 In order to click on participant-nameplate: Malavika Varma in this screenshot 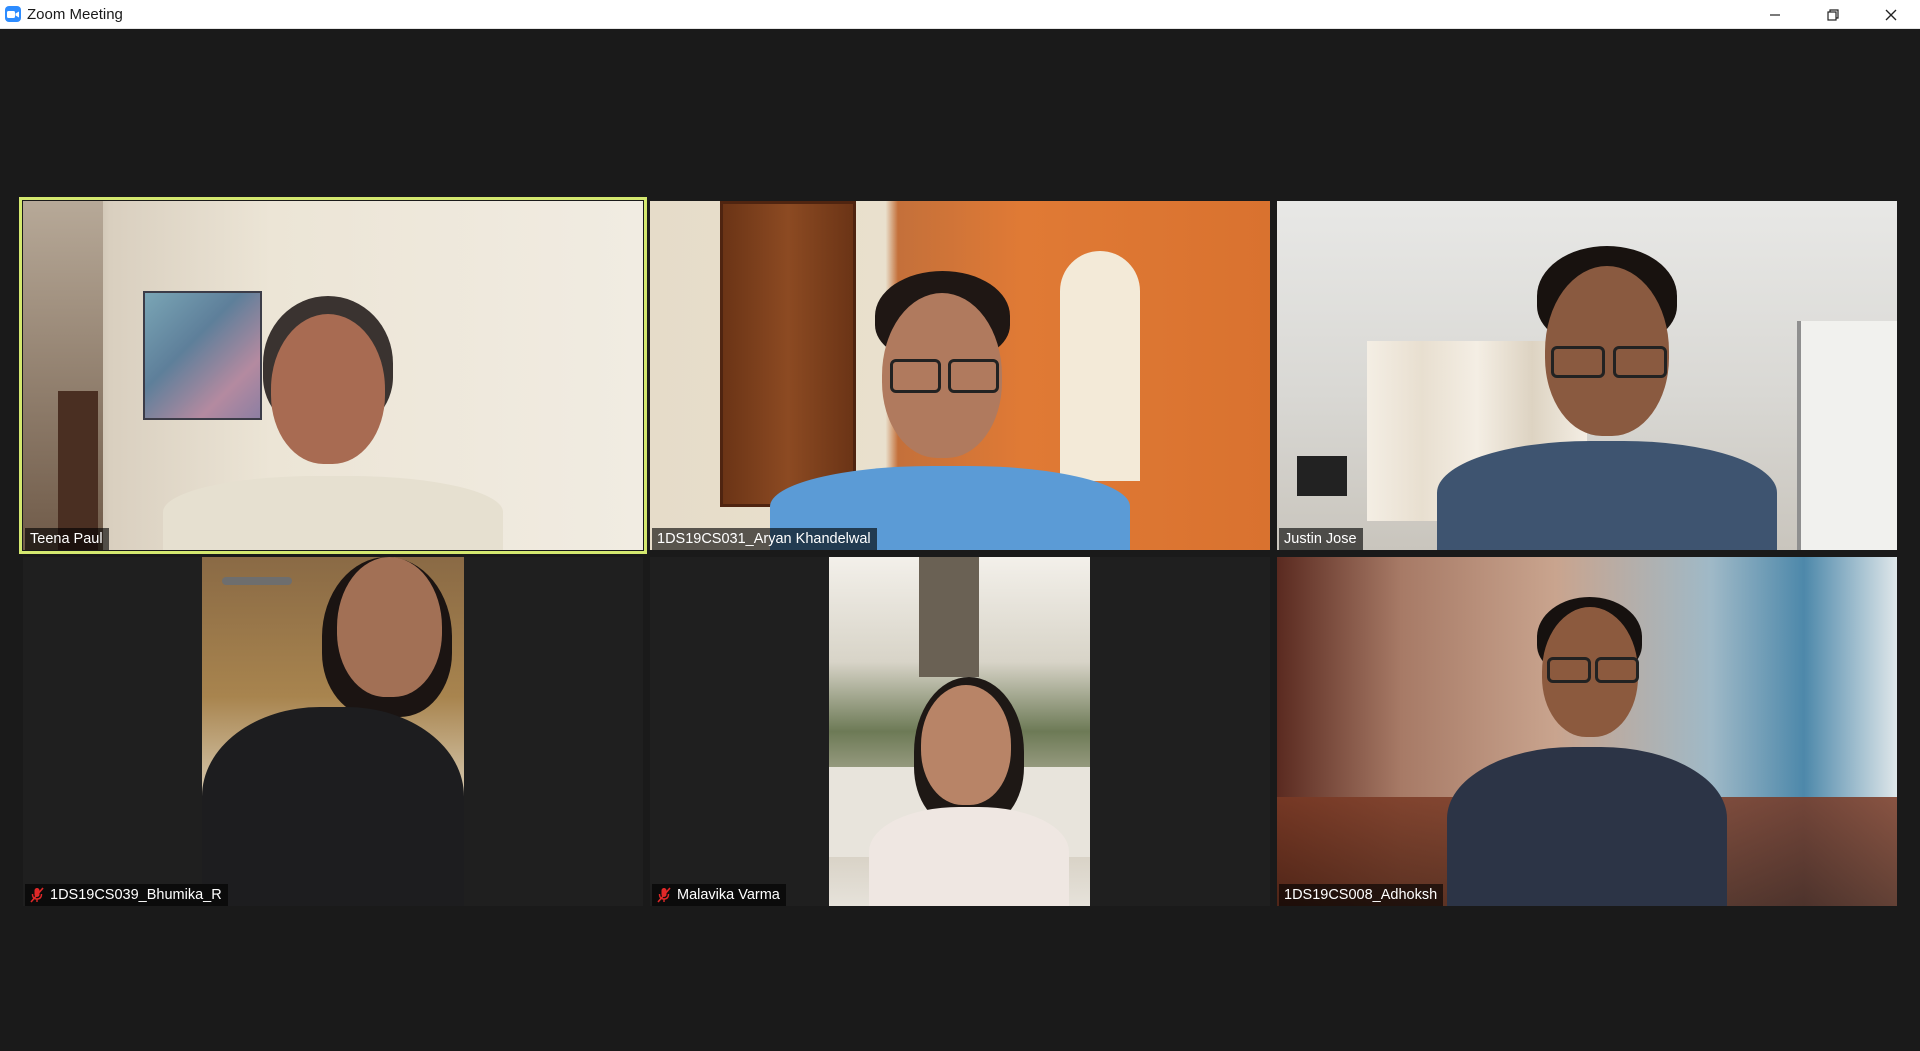, I will do `click(719, 895)`.